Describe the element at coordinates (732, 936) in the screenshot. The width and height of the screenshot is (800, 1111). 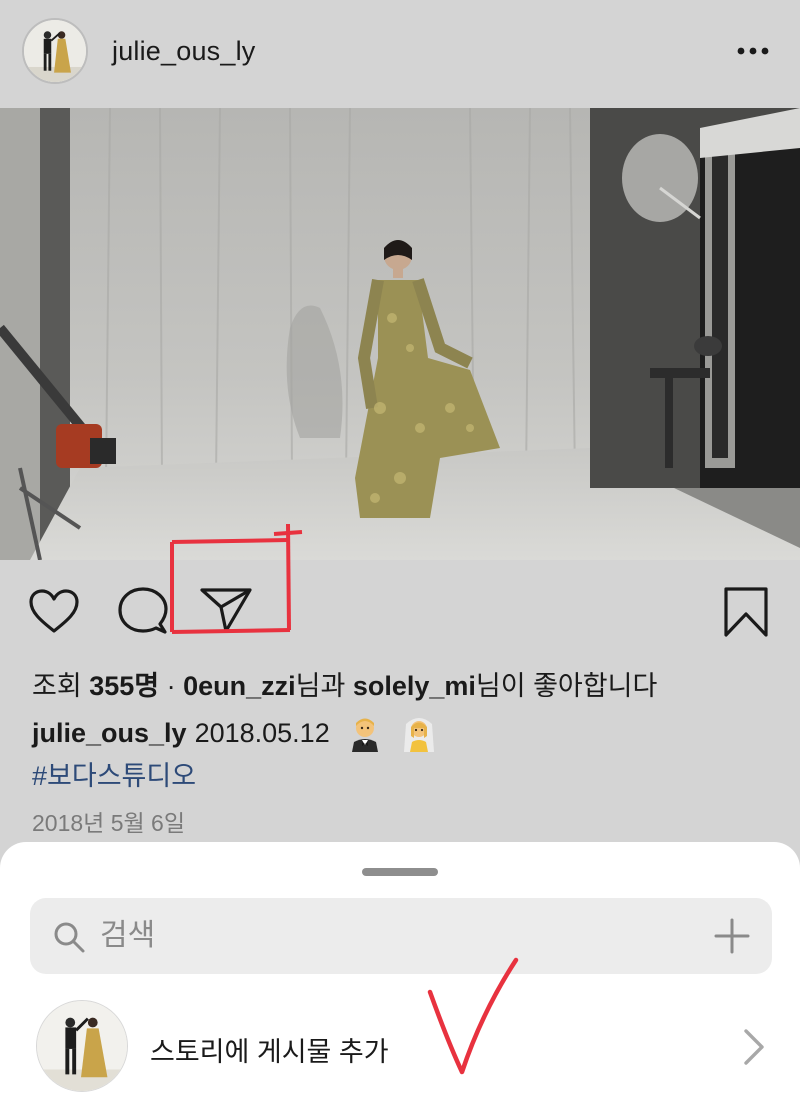
I see `add-icon` at that location.